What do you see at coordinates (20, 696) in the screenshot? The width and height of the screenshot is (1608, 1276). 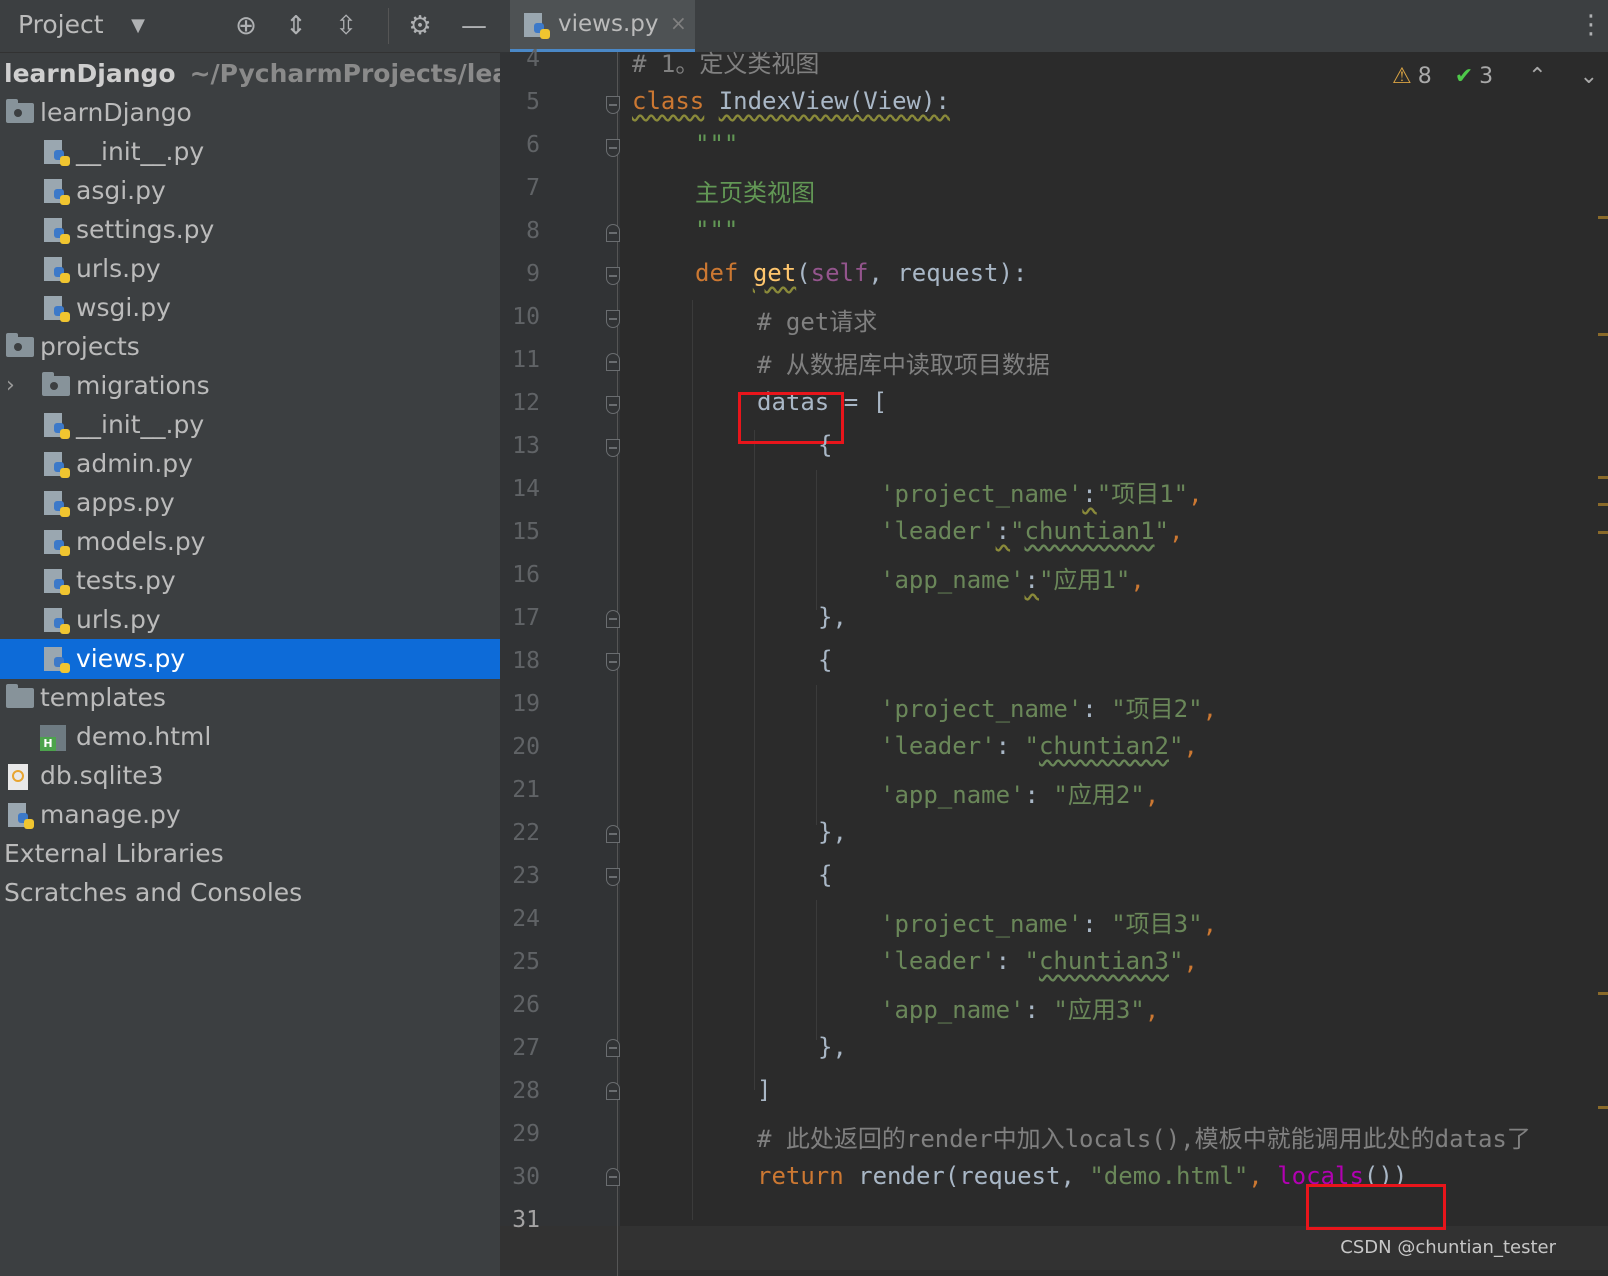 I see `folder-icon` at bounding box center [20, 696].